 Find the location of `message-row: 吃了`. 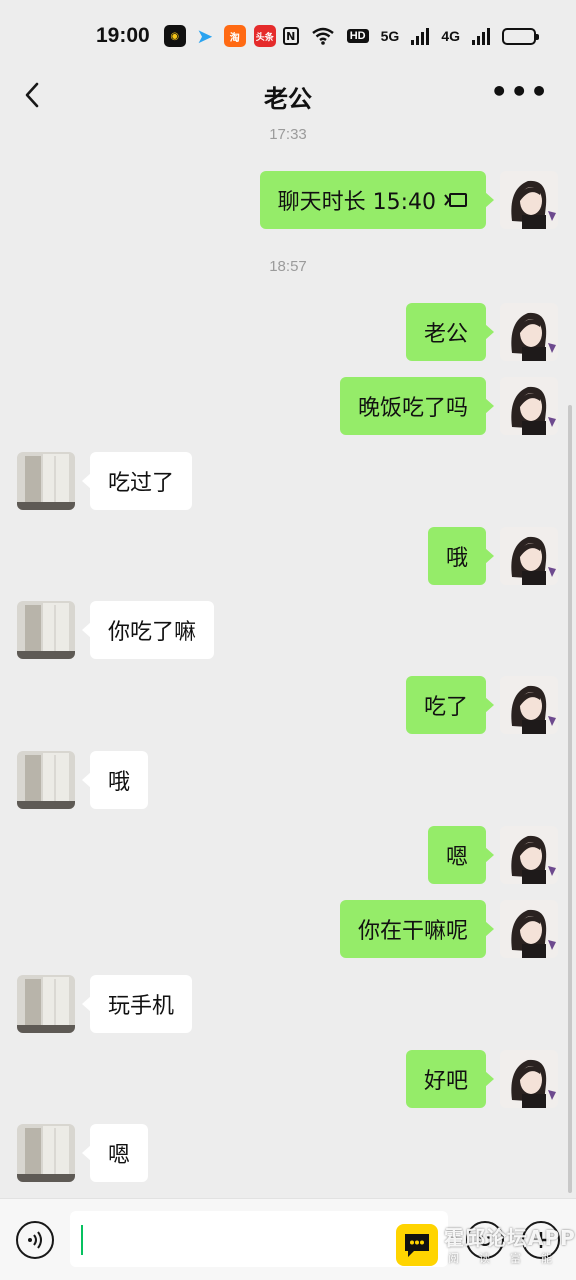

message-row: 吃了 is located at coordinates (288, 705).